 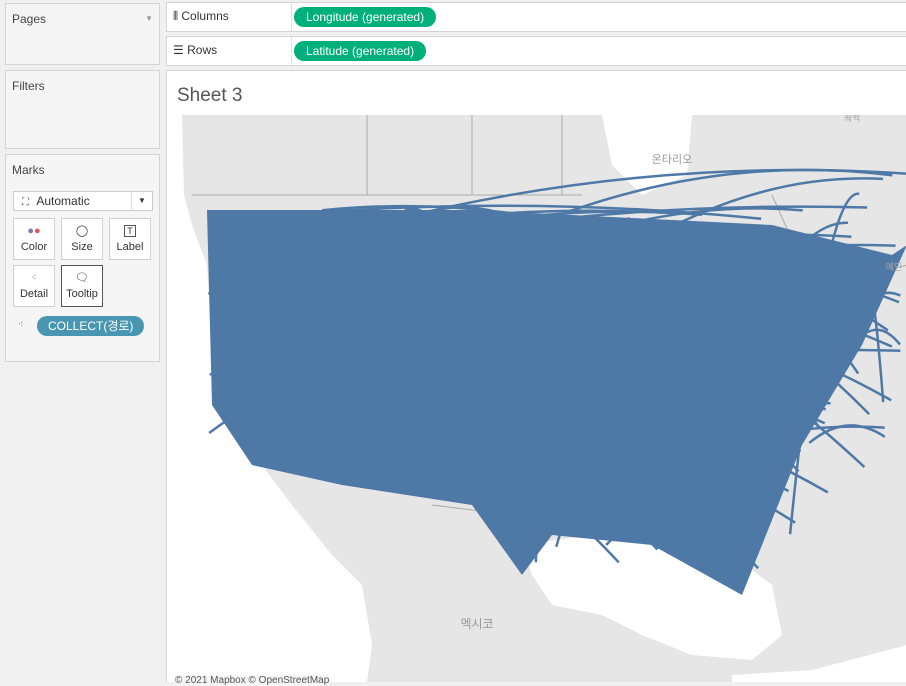 I want to click on tooltip-icon: 🗨, so click(x=82, y=278).